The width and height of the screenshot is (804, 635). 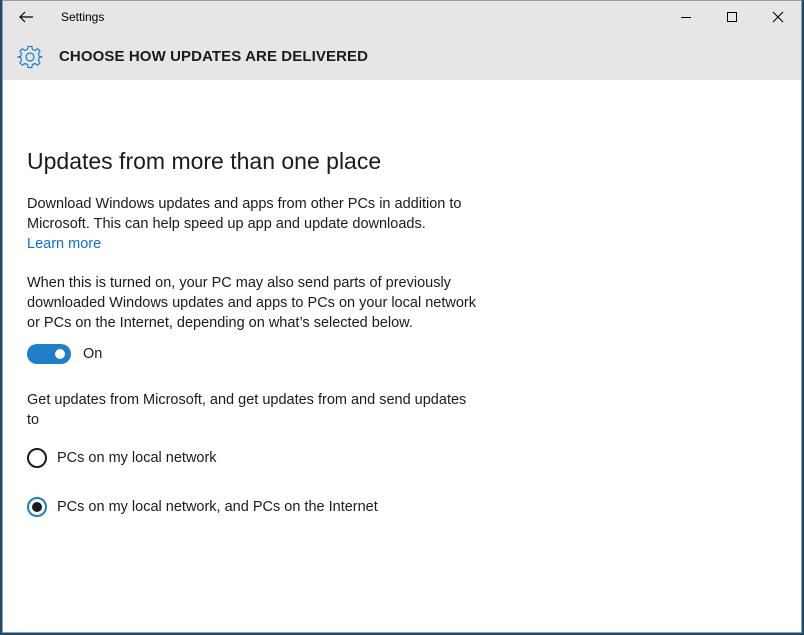 I want to click on close-button, so click(x=778, y=17).